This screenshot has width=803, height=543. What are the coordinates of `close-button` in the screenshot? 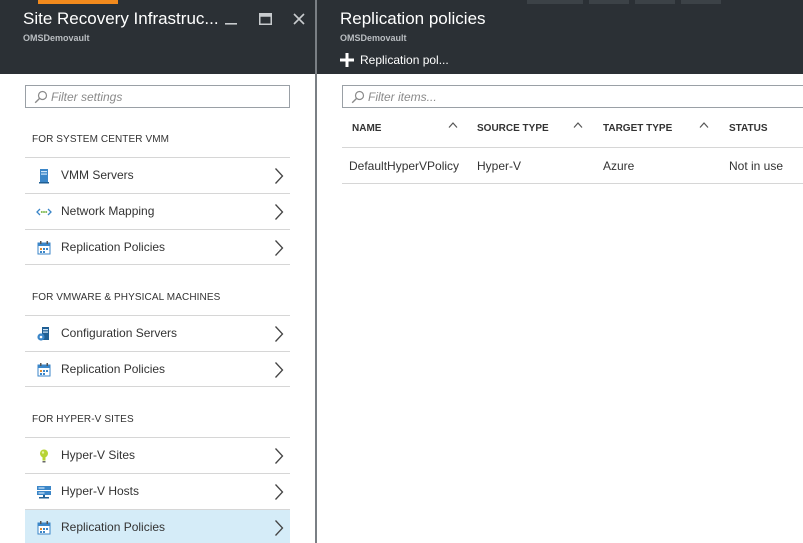 It's located at (299, 19).